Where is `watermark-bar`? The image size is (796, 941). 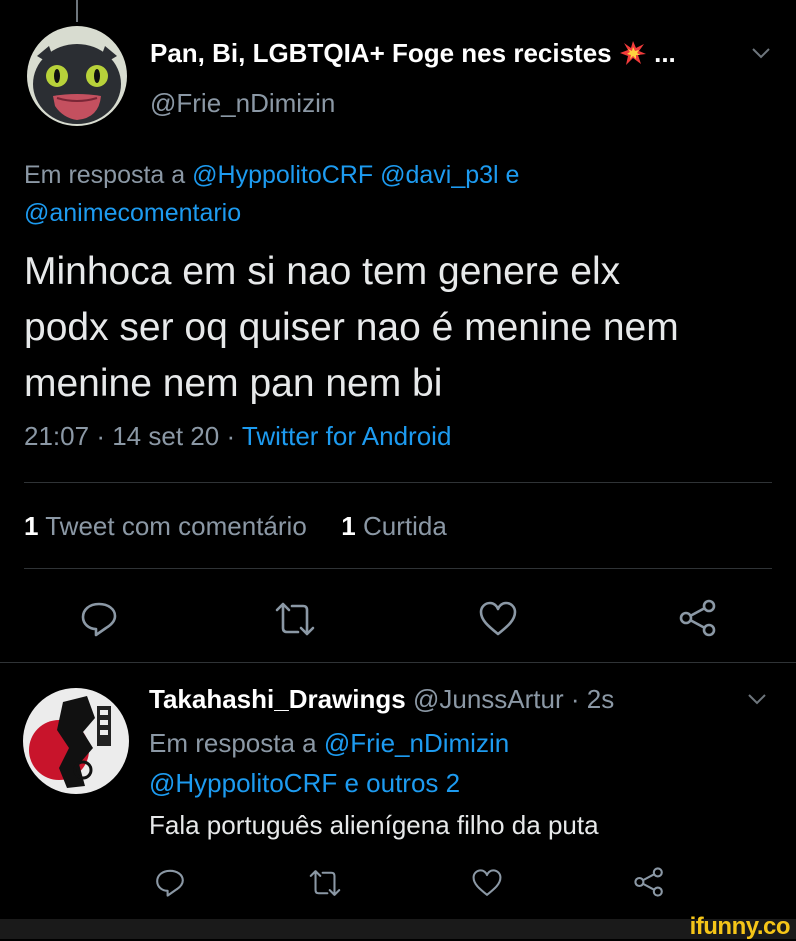
watermark-bar is located at coordinates (398, 929).